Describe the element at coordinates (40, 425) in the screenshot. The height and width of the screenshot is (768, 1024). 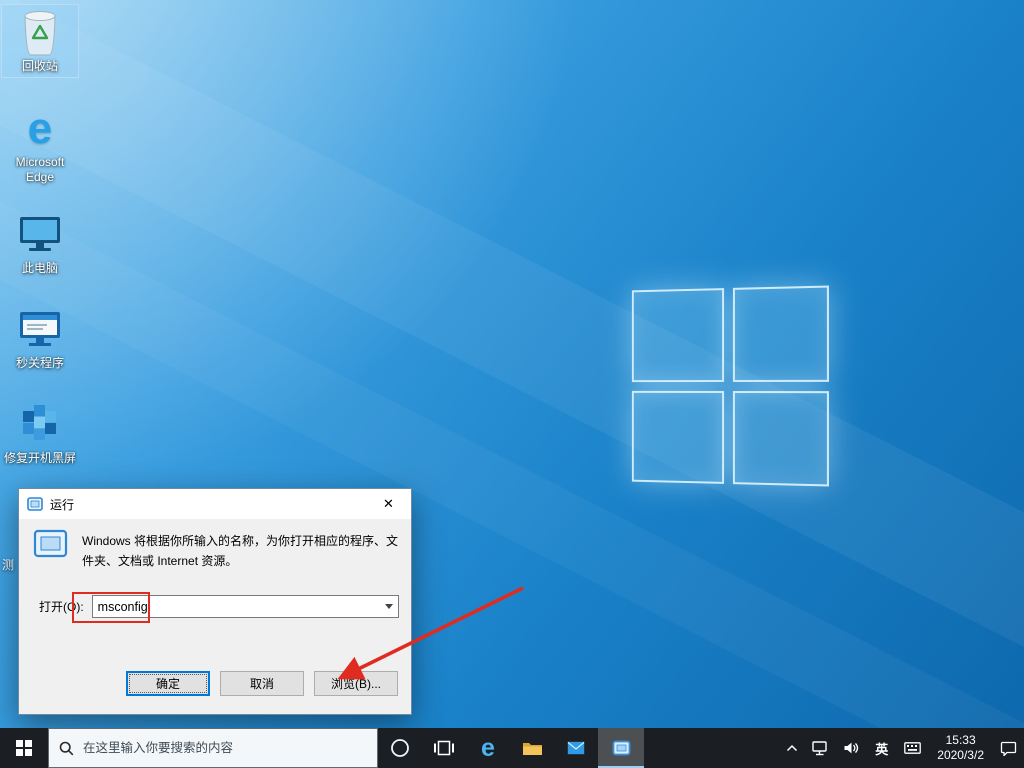
I see `cube-icon` at that location.